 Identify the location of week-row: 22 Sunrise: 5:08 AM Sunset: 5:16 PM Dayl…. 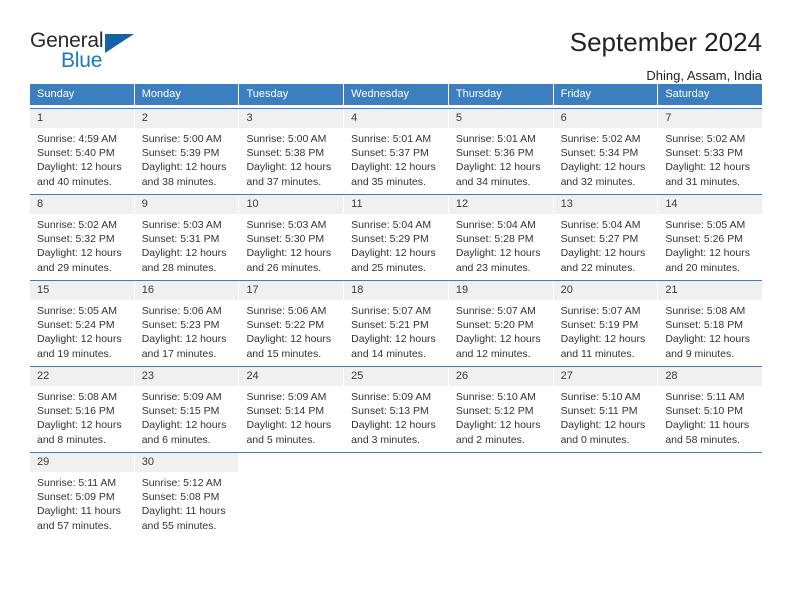
(396, 407).